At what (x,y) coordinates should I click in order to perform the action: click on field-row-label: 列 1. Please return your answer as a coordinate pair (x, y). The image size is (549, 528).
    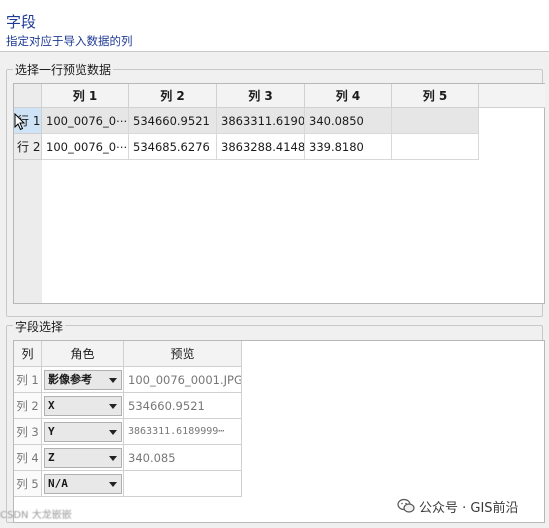
    Looking at the image, I should click on (28, 380).